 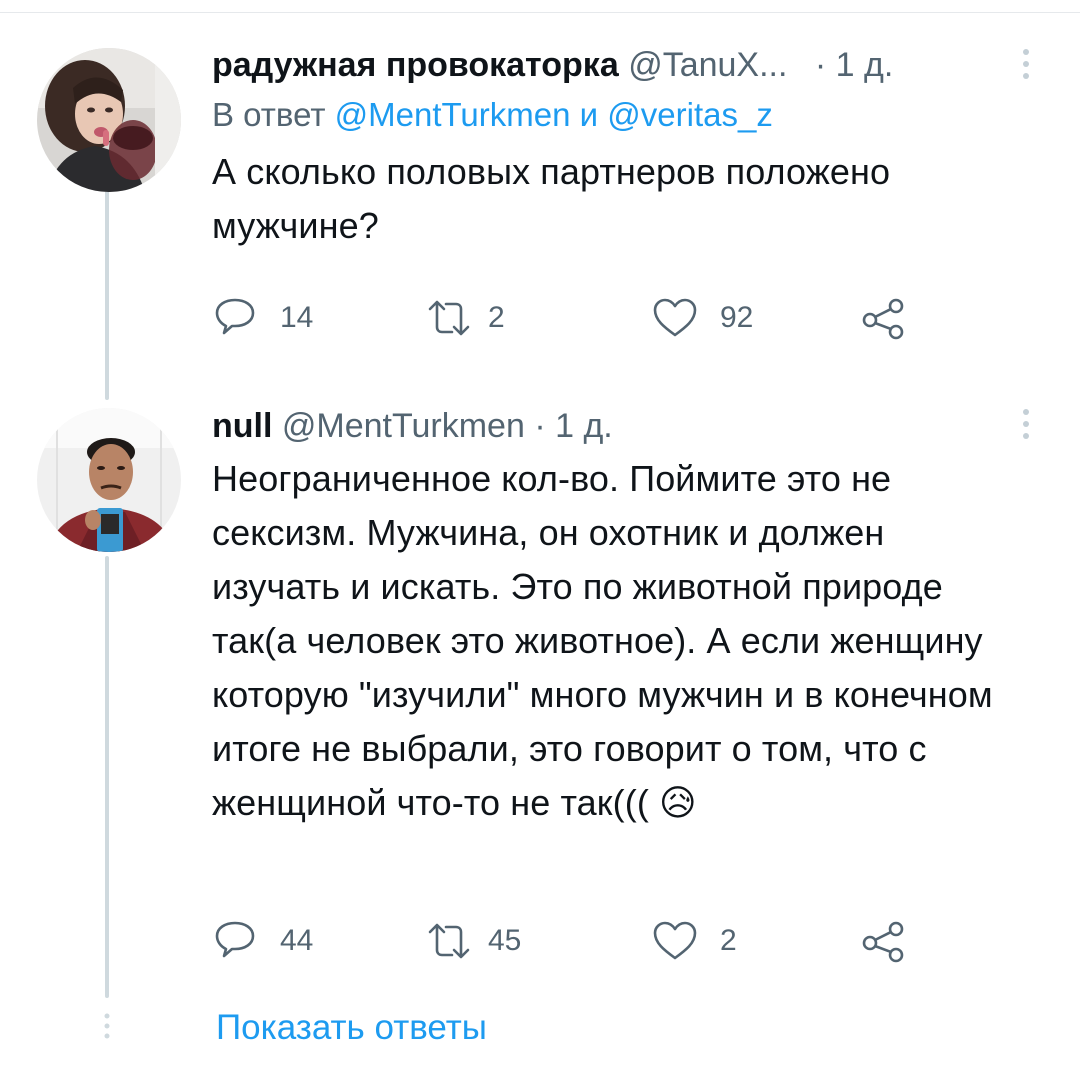 I want to click on reply-button: 44, so click(x=262, y=941).